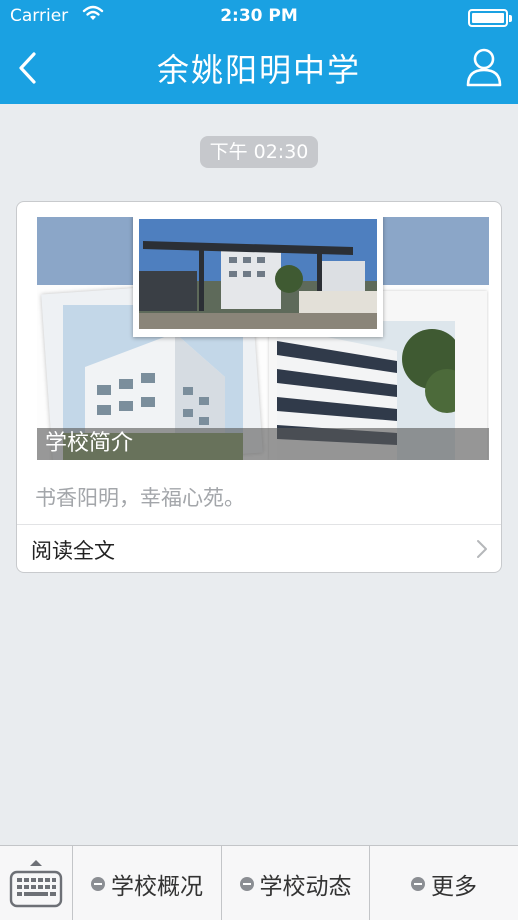  I want to click on status-bar: Carrier 2:30 PM, so click(259, 18).